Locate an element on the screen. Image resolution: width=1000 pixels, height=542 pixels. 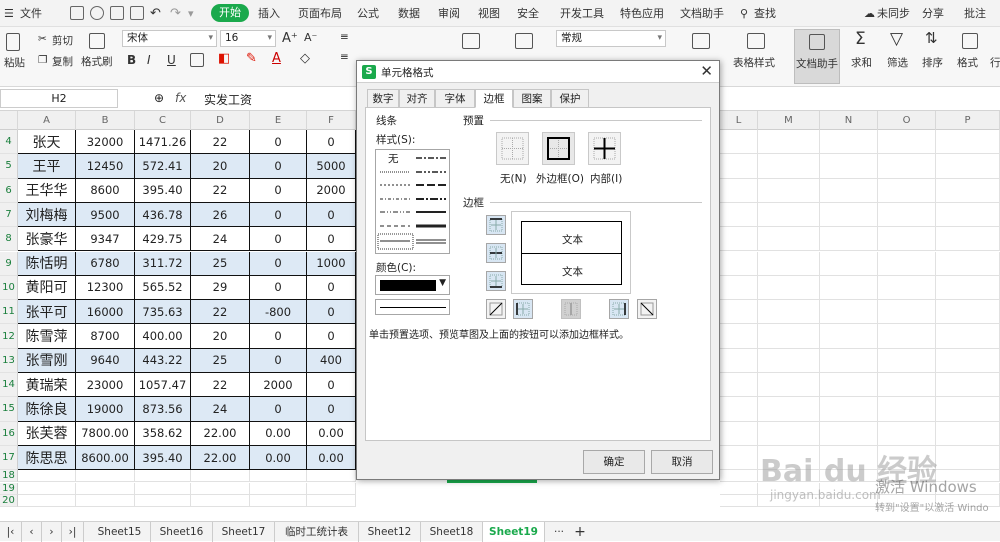
table-cell: 26 is located at coordinates (220, 215).